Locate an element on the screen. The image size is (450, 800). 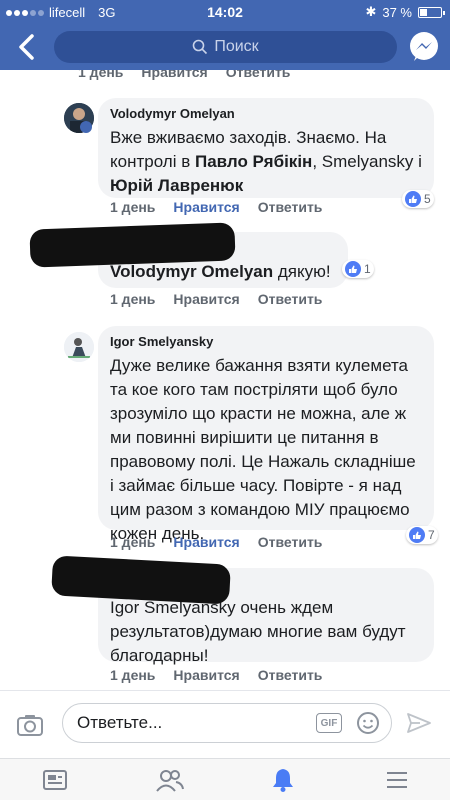
reaction-count: 5 is located at coordinates (418, 199).